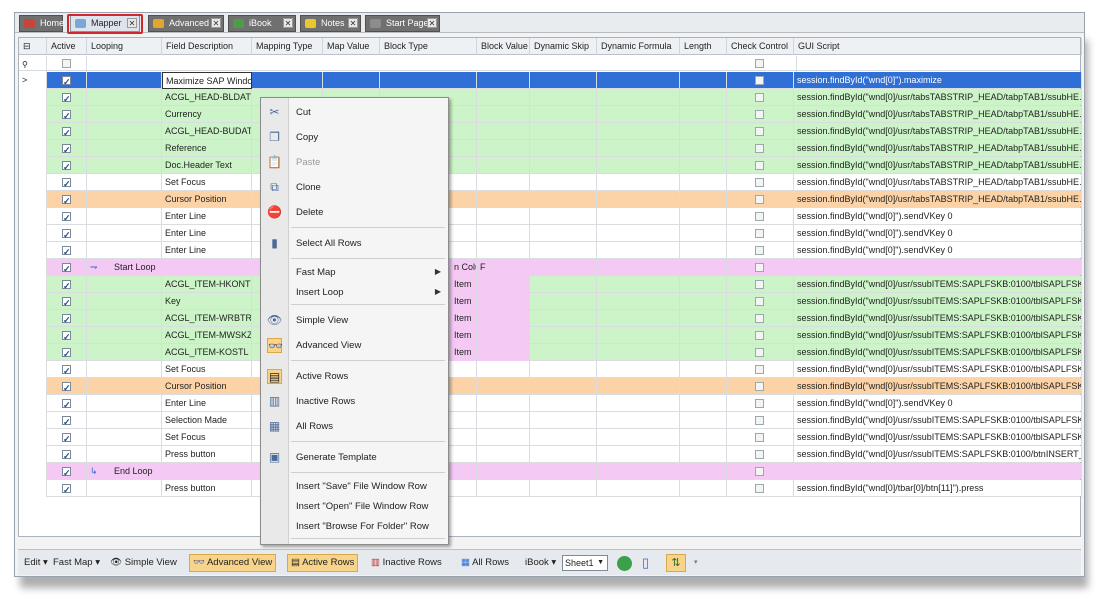 The width and height of the screenshot is (1118, 615). I want to click on menu-item-cut: ✂ Cut, so click(354, 112).